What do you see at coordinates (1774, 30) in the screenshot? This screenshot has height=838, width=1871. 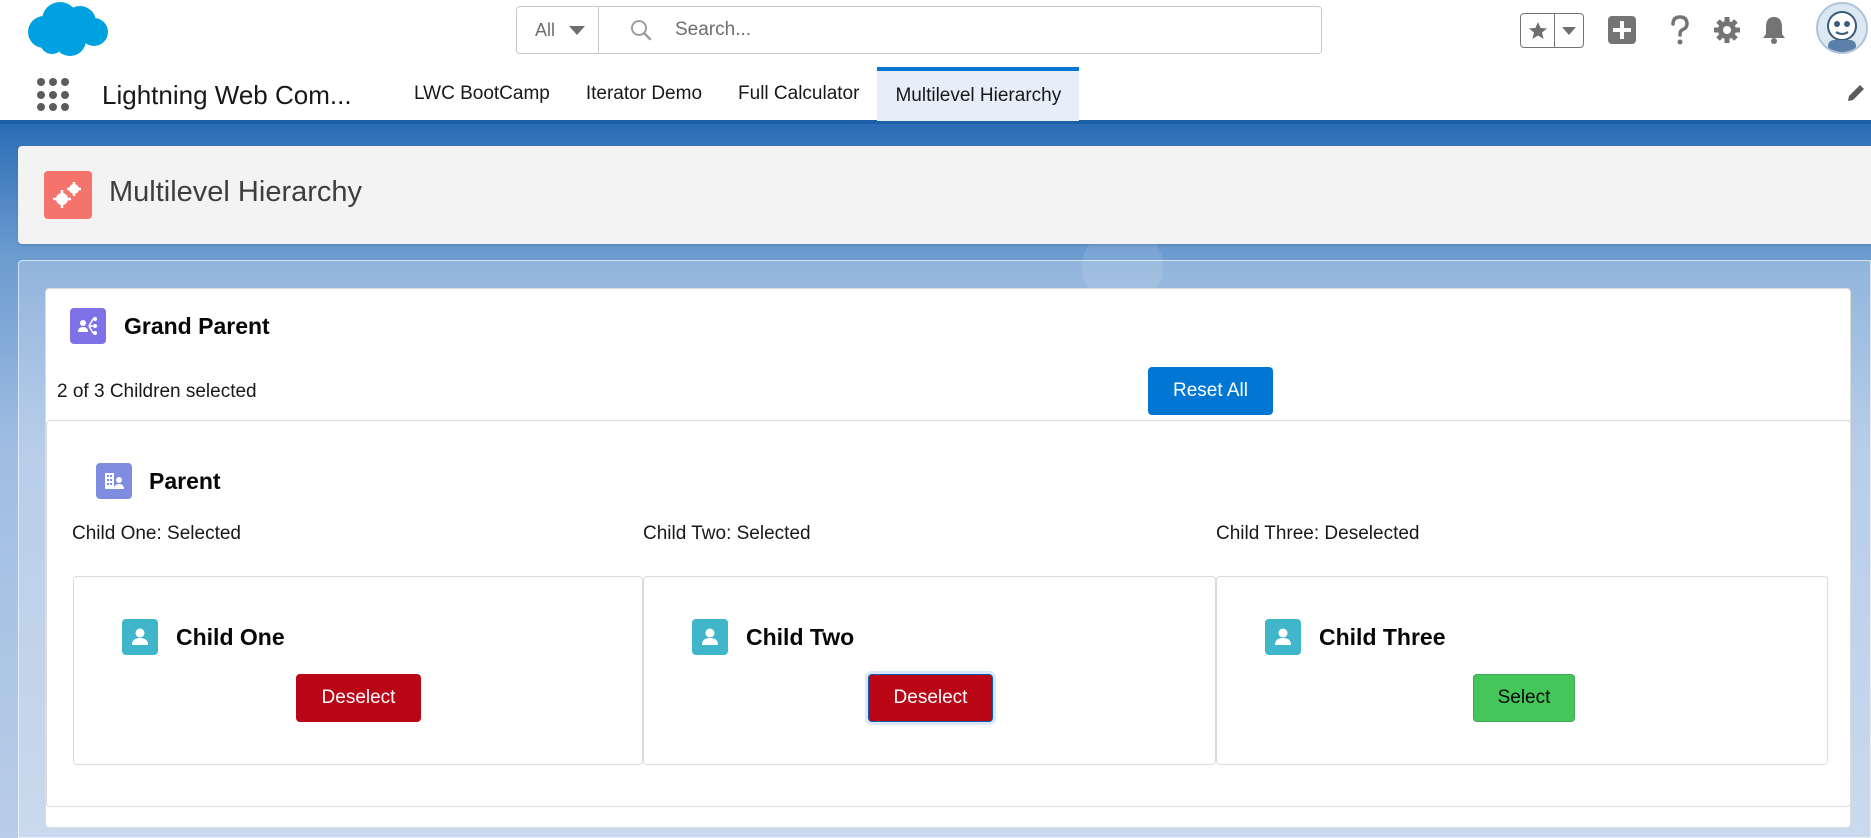 I see `notifications-bell-icon` at bounding box center [1774, 30].